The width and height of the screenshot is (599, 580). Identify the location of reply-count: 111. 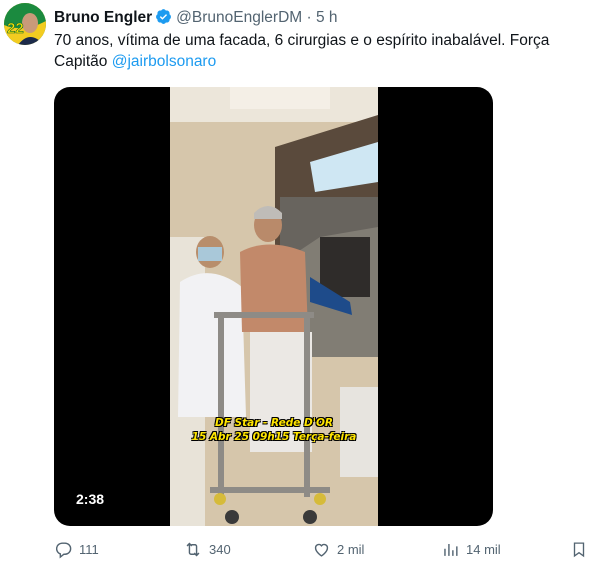
(89, 549).